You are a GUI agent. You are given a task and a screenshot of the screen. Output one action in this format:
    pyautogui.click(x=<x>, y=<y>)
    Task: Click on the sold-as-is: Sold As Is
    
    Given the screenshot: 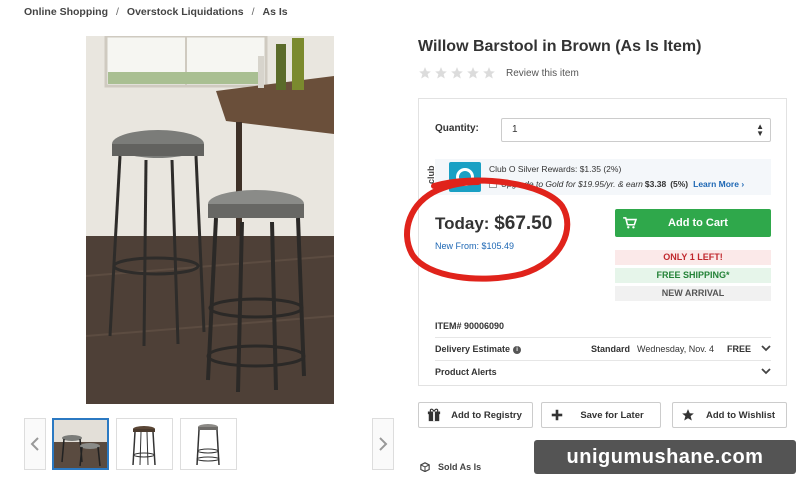 What is the action you would take?
    pyautogui.click(x=450, y=467)
    